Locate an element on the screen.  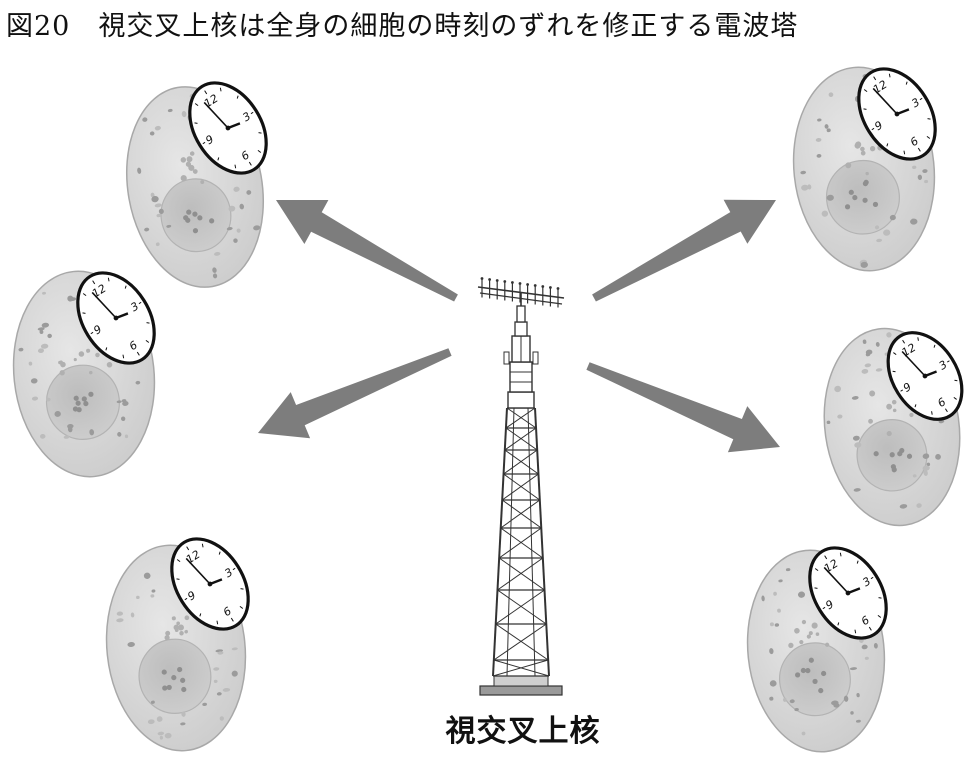
arrow-upper-left is located at coordinates (367, 251).